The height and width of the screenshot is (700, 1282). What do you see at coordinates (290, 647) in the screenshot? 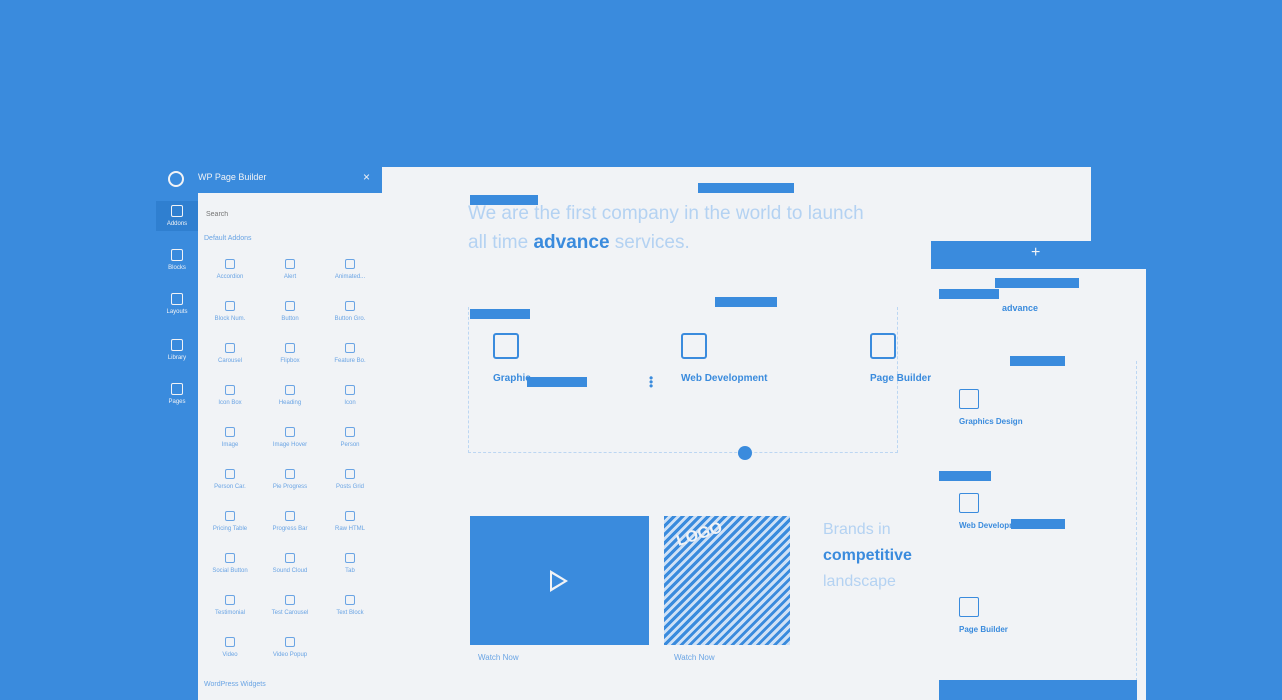
I see `addon-item: Video Popup` at bounding box center [290, 647].